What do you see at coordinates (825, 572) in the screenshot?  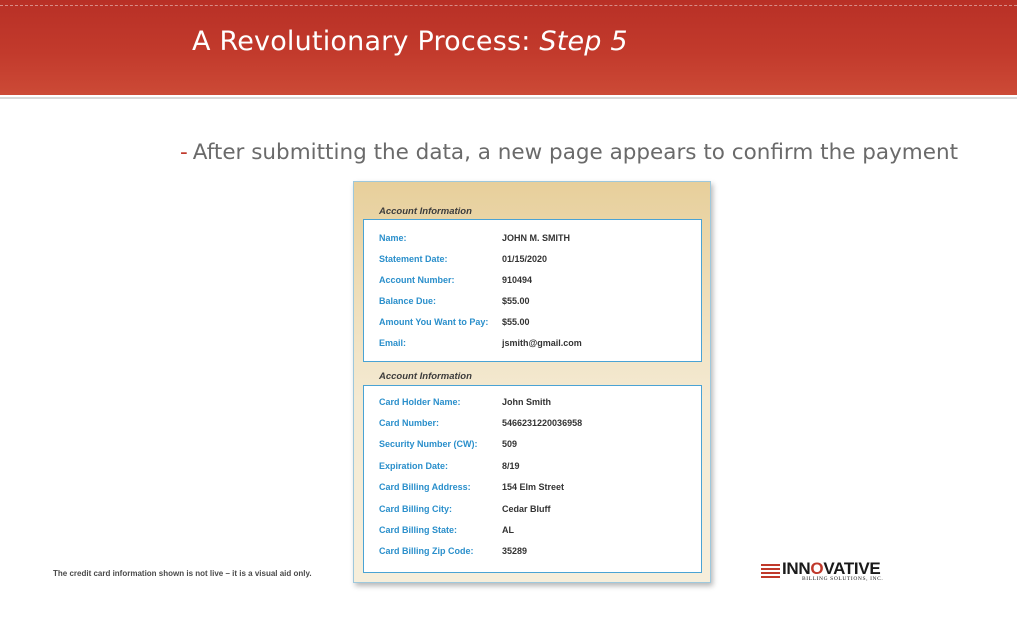 I see `company-logo: INNOVATIVE BILLING SOLUTIONS, INC.` at bounding box center [825, 572].